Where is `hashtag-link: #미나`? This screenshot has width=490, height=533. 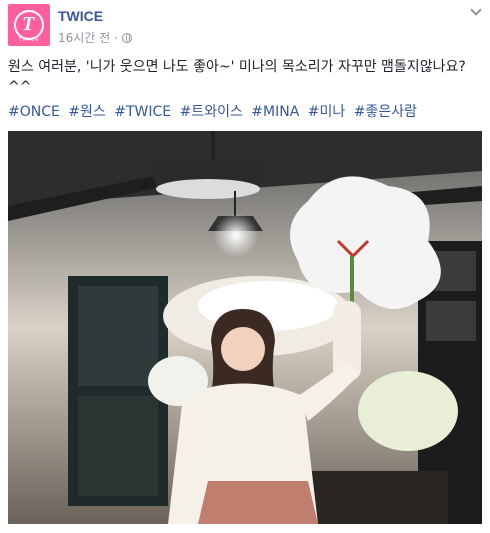 hashtag-link: #미나 is located at coordinates (327, 112).